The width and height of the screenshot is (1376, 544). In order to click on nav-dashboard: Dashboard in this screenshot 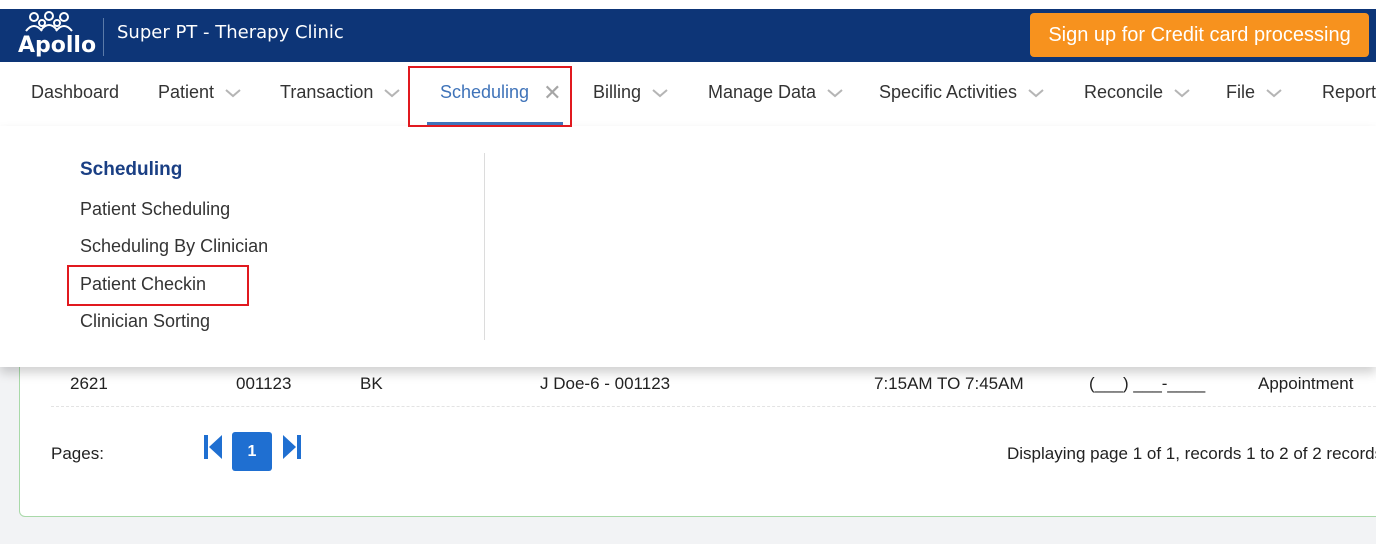, I will do `click(75, 92)`.